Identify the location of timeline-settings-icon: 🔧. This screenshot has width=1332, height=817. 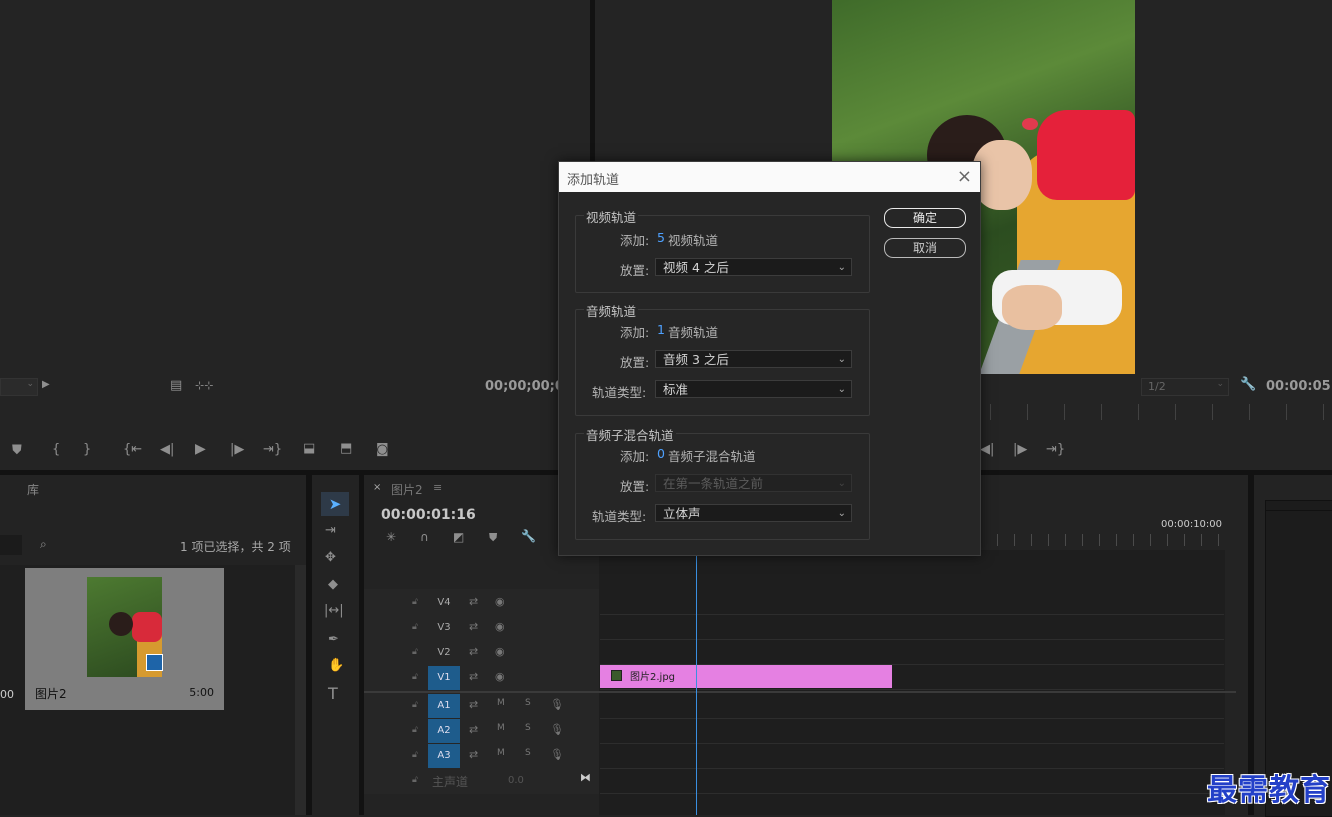
(528, 536).